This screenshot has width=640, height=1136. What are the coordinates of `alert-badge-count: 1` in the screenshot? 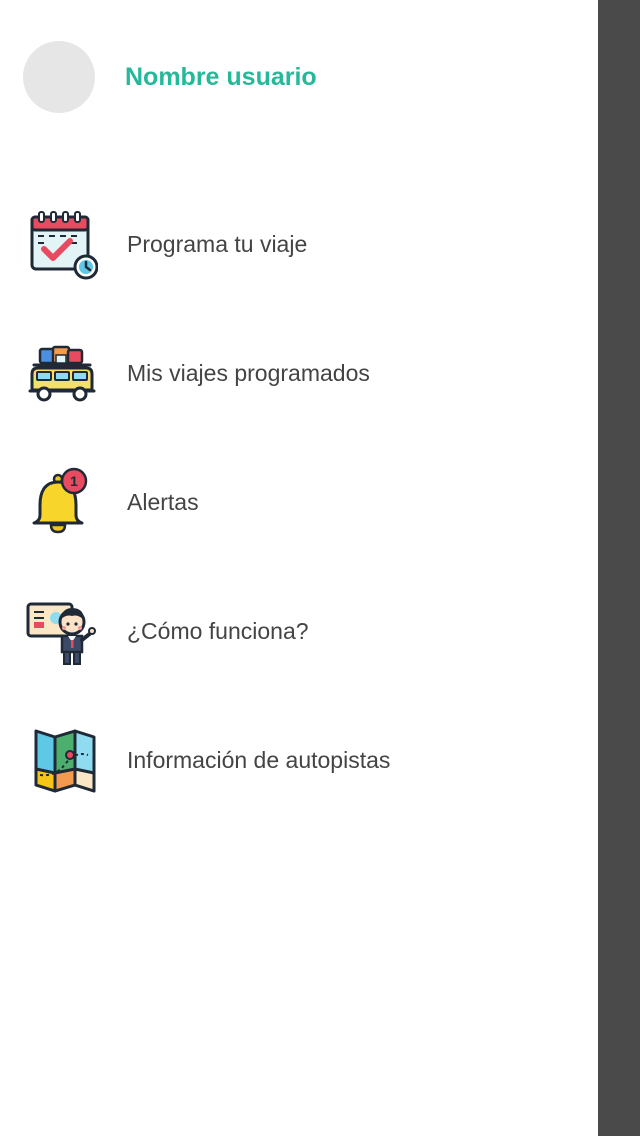 It's located at (74, 481).